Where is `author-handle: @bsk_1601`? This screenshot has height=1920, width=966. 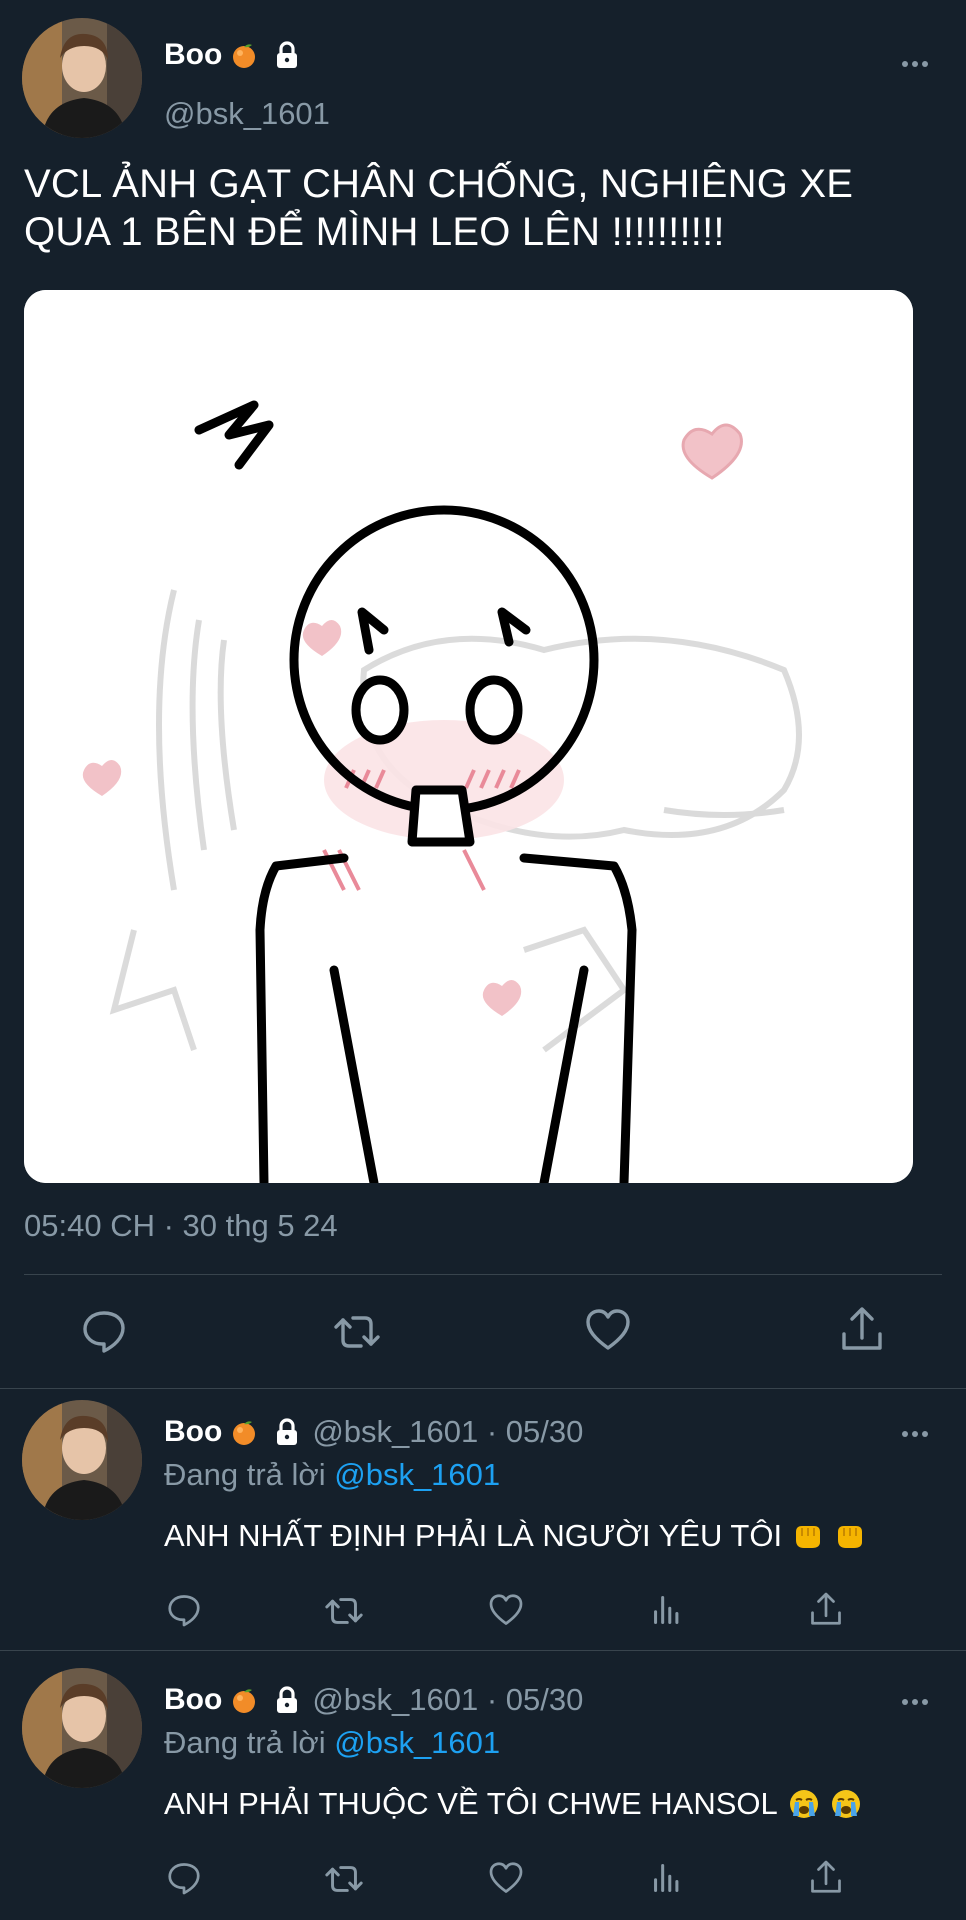 author-handle: @bsk_1601 is located at coordinates (247, 114).